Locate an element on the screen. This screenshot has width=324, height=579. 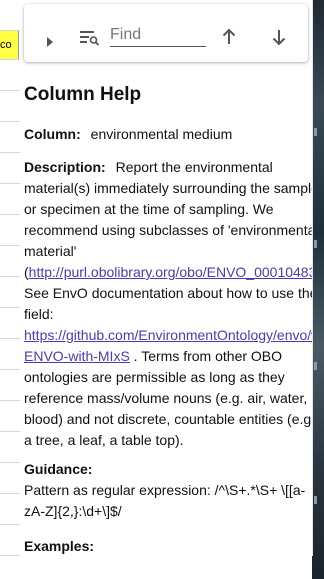
description-label: Description: is located at coordinates (65, 167).